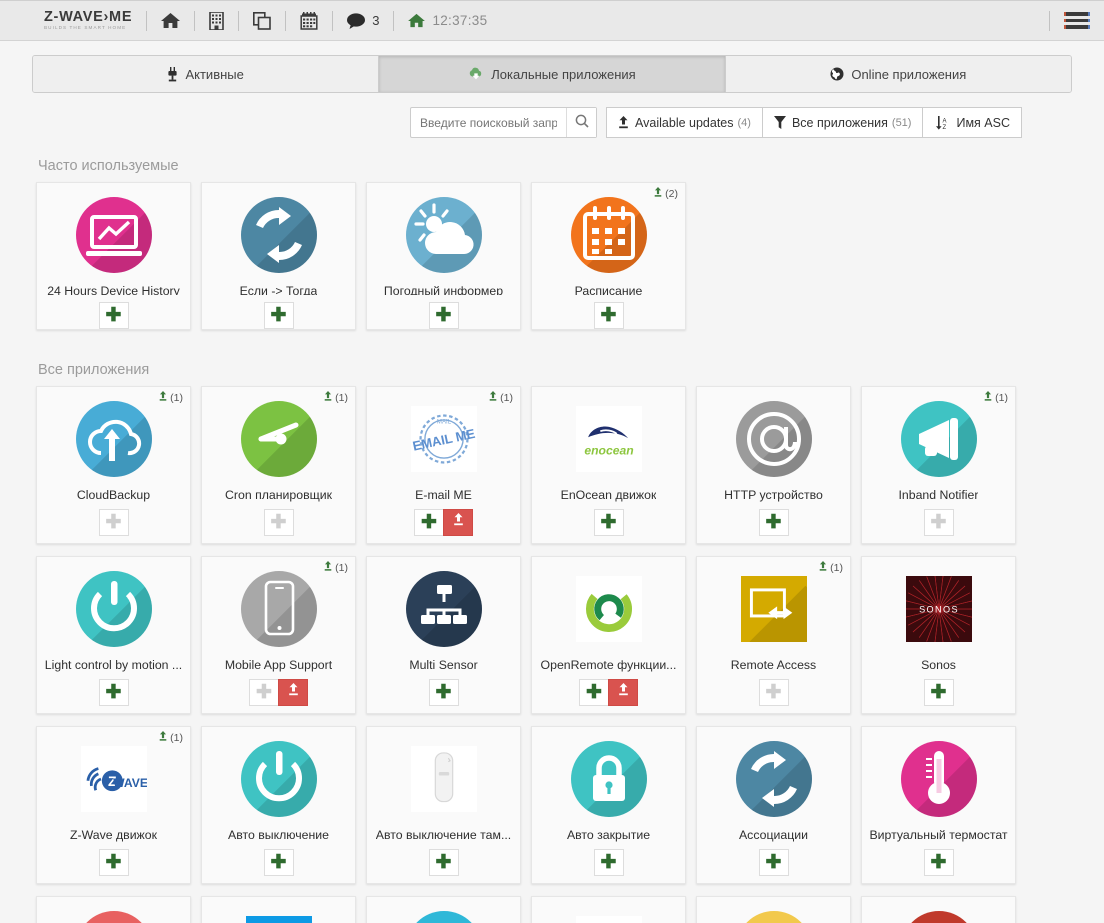  Describe the element at coordinates (443, 805) in the screenshot. I see `app-card: Авто выключение там... ✚` at that location.